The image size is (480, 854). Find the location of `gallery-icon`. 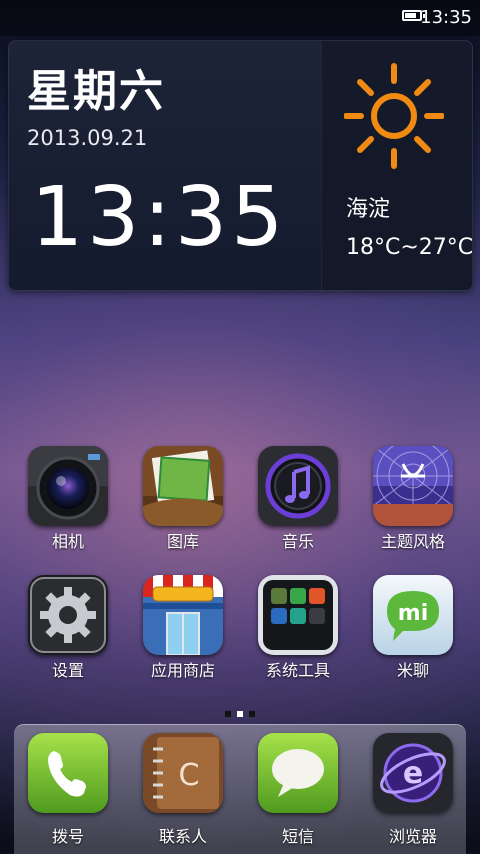

gallery-icon is located at coordinates (183, 486).